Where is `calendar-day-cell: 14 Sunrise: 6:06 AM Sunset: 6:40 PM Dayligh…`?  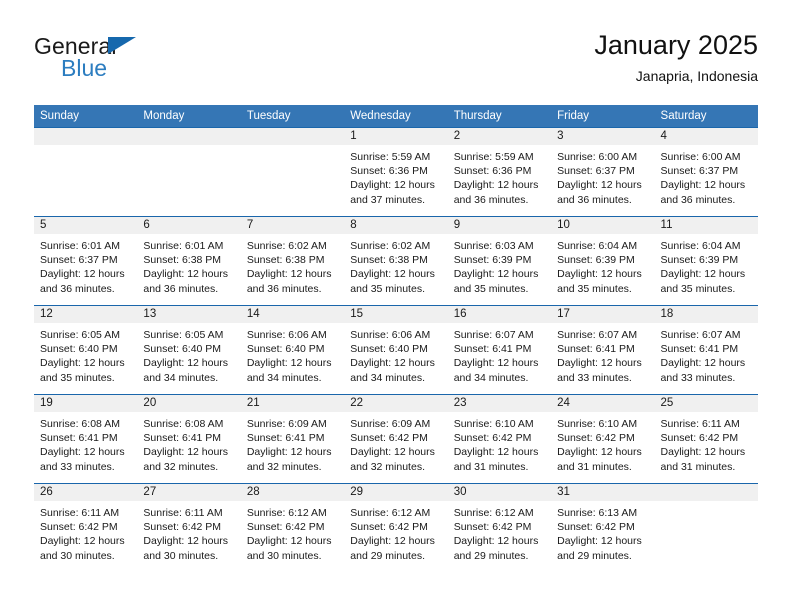 calendar-day-cell: 14 Sunrise: 6:06 AM Sunset: 6:40 PM Dayligh… is located at coordinates (292, 350).